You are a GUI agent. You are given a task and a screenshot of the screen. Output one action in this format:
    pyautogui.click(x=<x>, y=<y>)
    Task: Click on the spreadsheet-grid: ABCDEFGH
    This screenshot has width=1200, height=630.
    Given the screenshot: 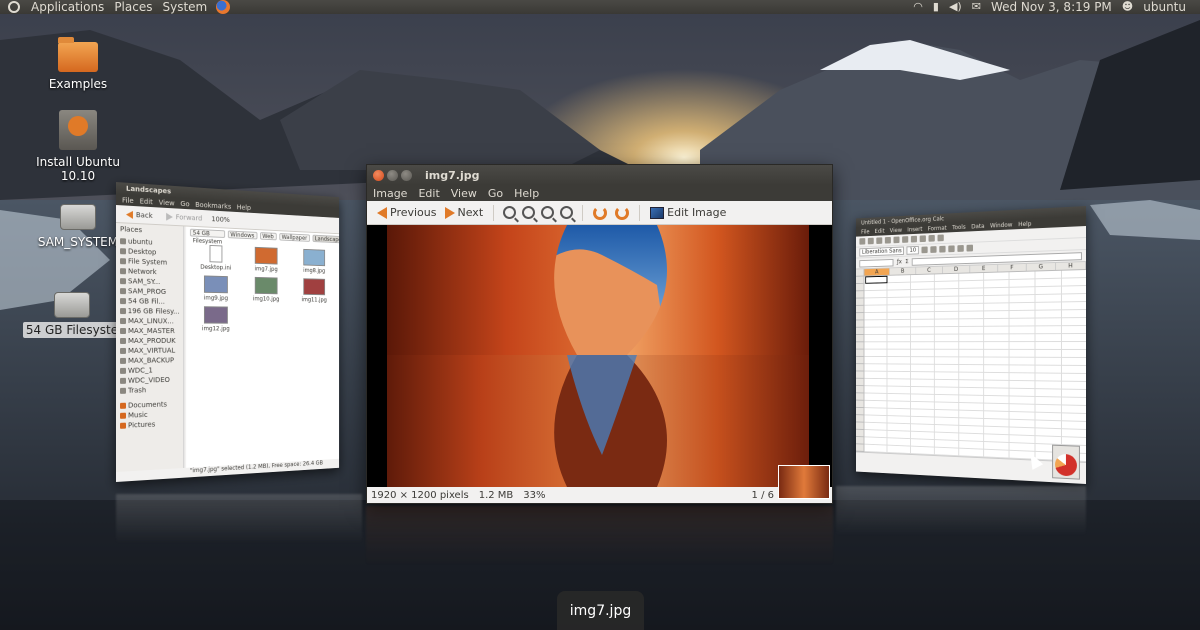 What is the action you would take?
    pyautogui.click(x=971, y=362)
    